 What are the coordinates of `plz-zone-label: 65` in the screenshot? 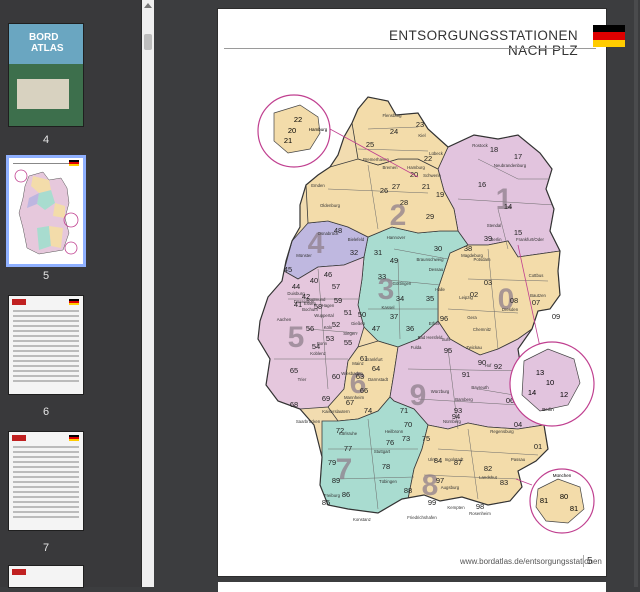 It's located at (294, 370).